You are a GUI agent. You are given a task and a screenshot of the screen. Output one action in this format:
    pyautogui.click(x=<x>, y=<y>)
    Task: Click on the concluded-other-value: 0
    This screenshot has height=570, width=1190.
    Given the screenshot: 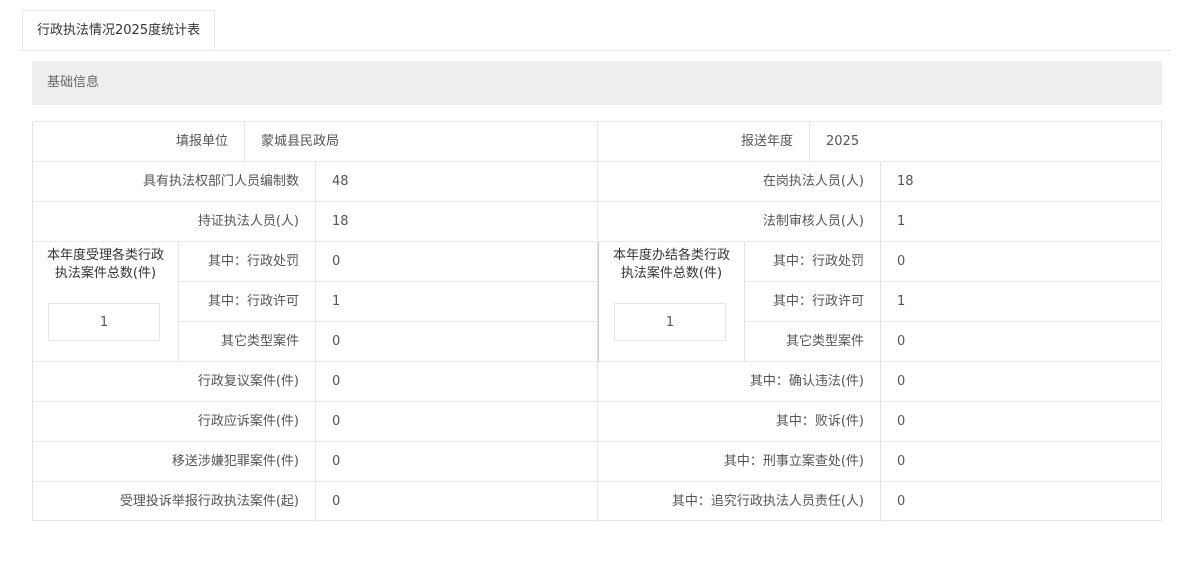 What is the action you would take?
    pyautogui.click(x=1021, y=342)
    